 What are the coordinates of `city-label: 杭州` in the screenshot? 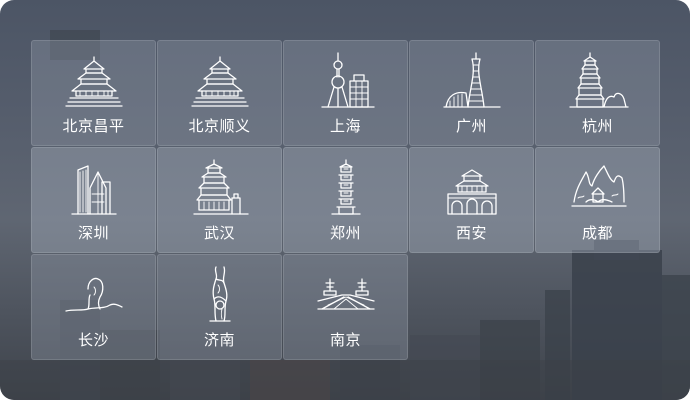 It's located at (597, 126).